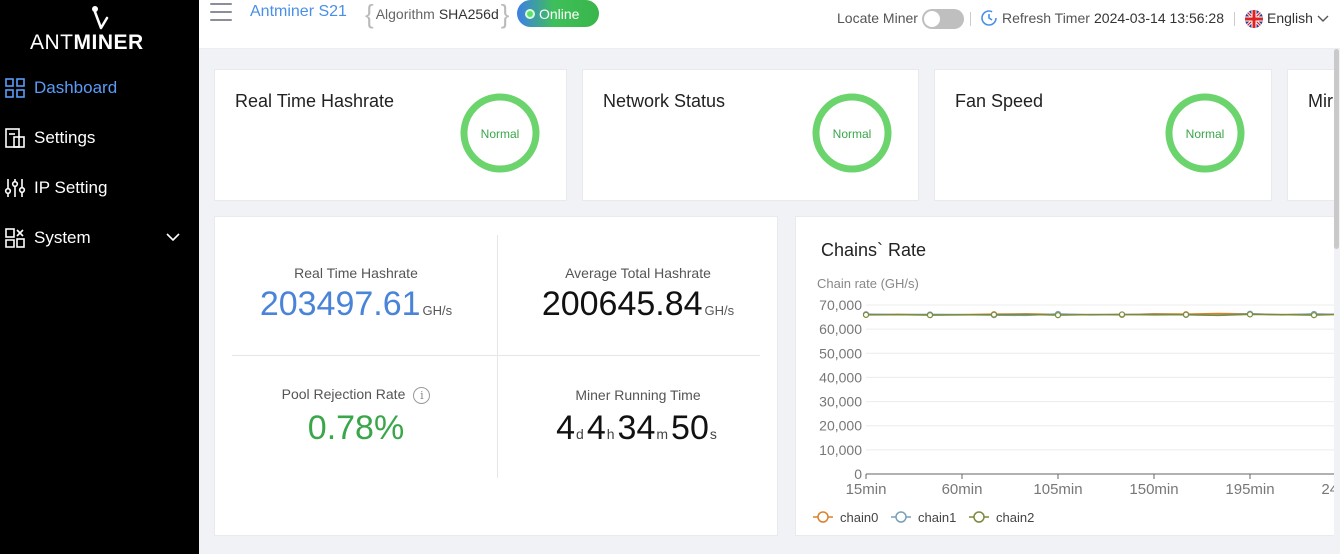 The width and height of the screenshot is (1340, 554). Describe the element at coordinates (840, 450) in the screenshot. I see `y-tick-label: 10,000` at that location.